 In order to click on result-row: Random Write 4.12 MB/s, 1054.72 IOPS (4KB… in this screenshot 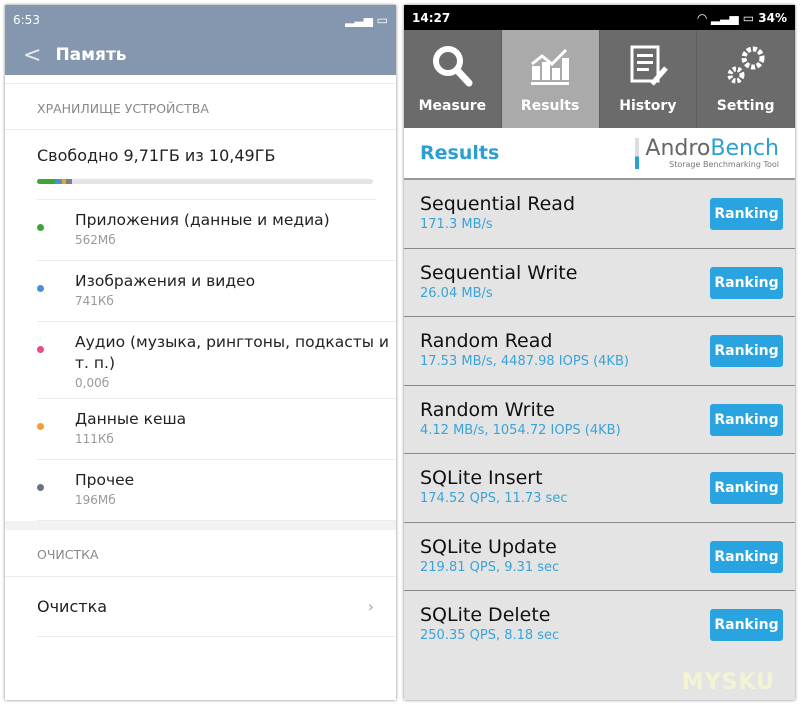, I will do `click(599, 420)`.